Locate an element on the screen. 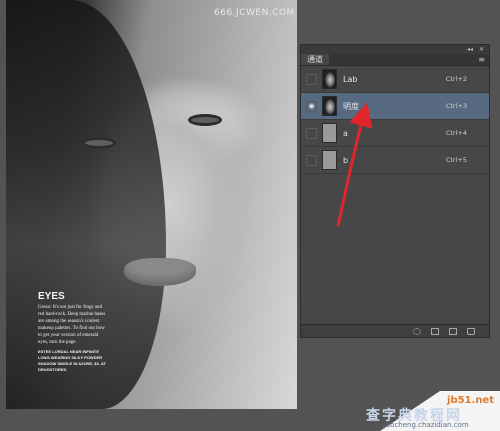 The width and height of the screenshot is (500, 431). channel-name: 明度 is located at coordinates (351, 106).